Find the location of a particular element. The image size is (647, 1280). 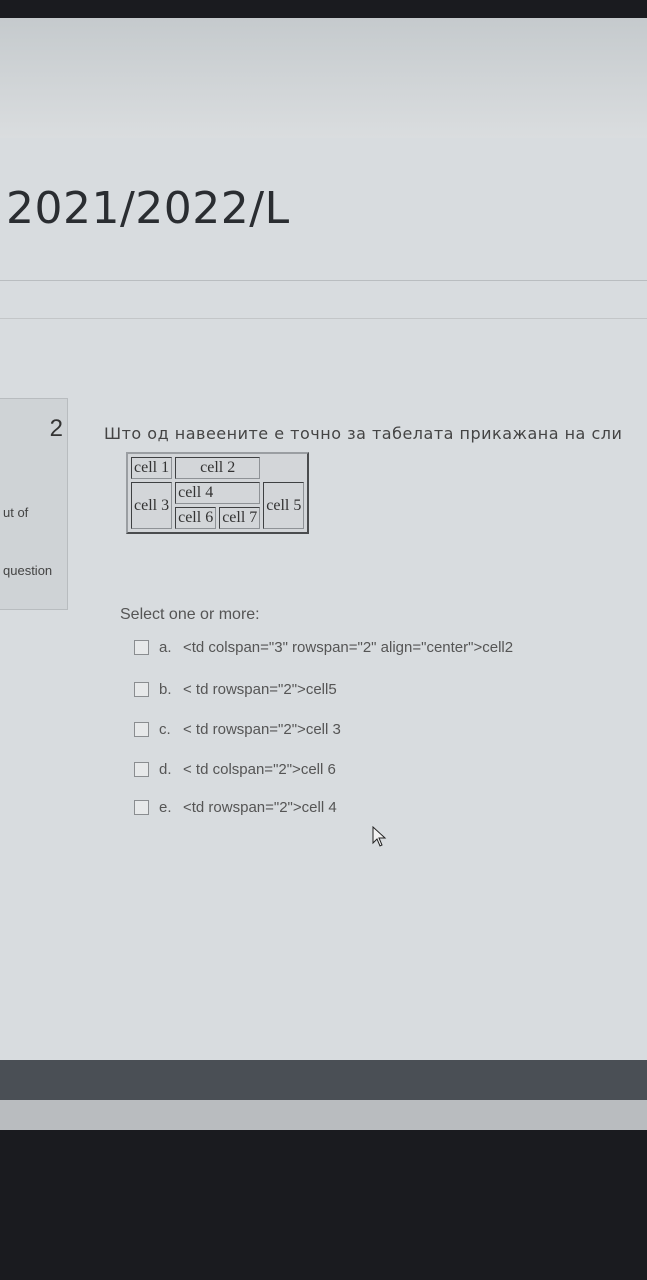

course-title: 2021/2022/L is located at coordinates (148, 208).